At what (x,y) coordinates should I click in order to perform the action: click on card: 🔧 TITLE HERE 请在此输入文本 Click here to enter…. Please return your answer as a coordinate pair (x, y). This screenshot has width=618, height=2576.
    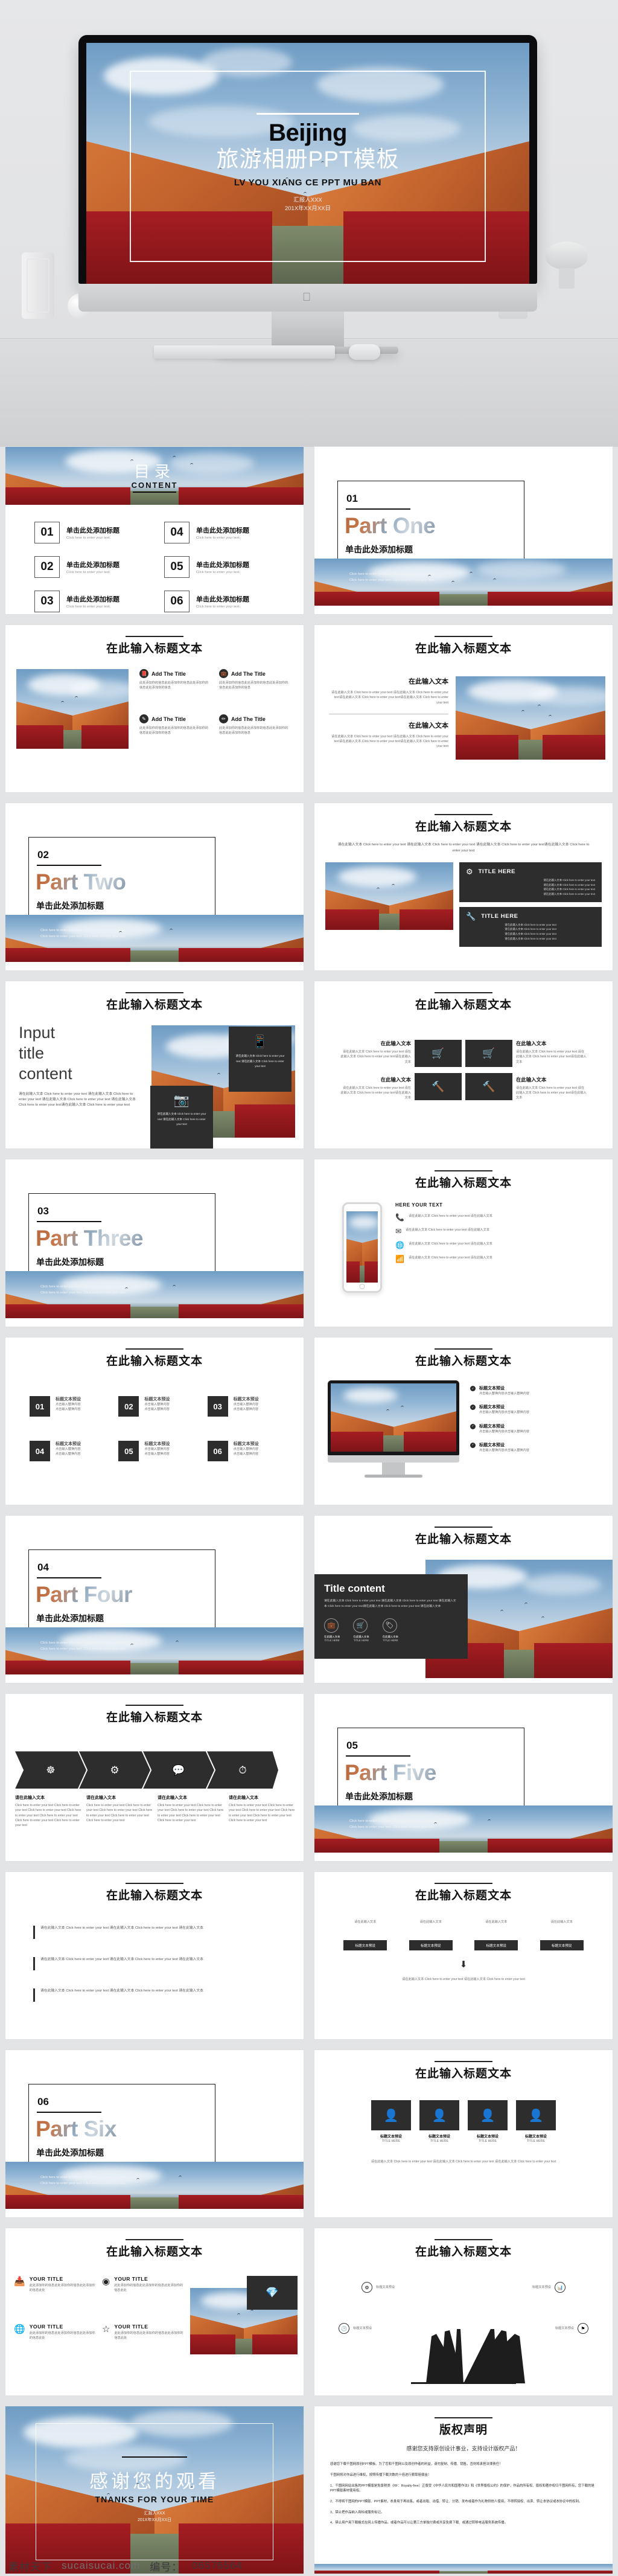
    Looking at the image, I should click on (530, 926).